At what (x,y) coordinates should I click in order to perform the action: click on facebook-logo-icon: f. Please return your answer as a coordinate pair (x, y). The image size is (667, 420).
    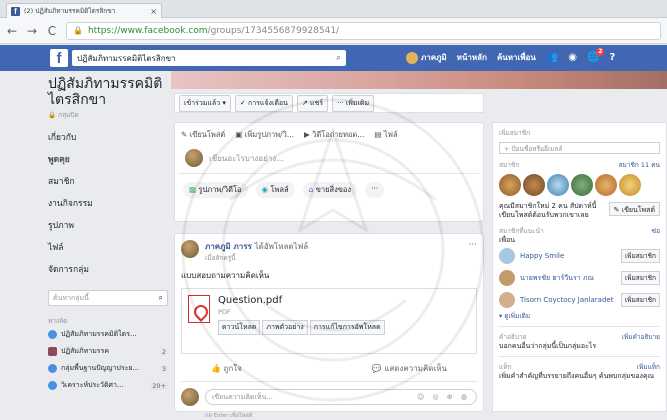
    Looking at the image, I should click on (59, 58).